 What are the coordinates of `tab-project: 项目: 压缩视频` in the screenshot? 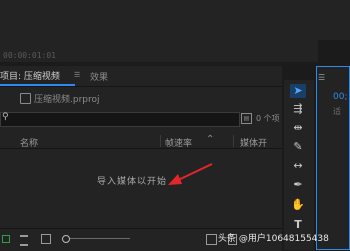 It's located at (30, 75).